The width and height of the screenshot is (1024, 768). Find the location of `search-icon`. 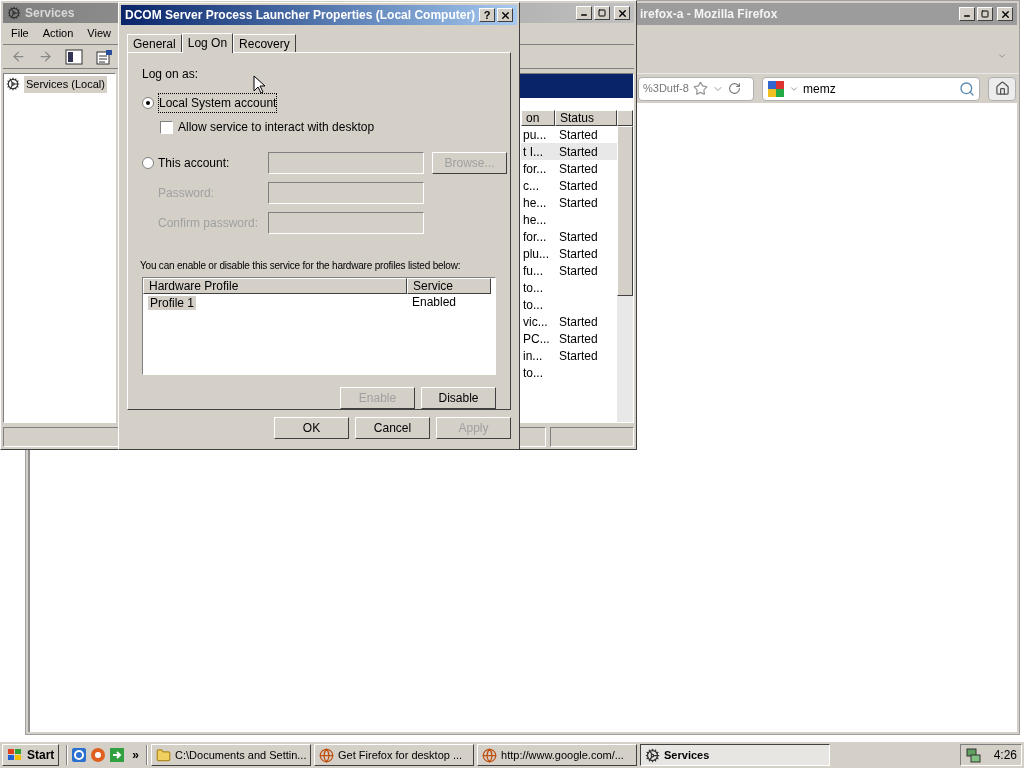

search-icon is located at coordinates (967, 88).